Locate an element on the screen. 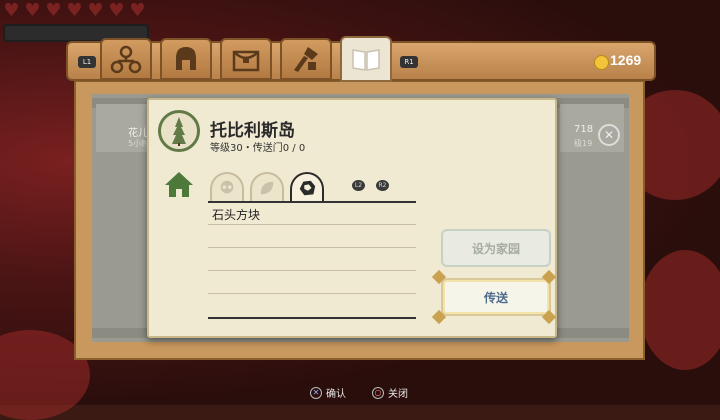  r2-button-hint: R2 is located at coordinates (382, 185).